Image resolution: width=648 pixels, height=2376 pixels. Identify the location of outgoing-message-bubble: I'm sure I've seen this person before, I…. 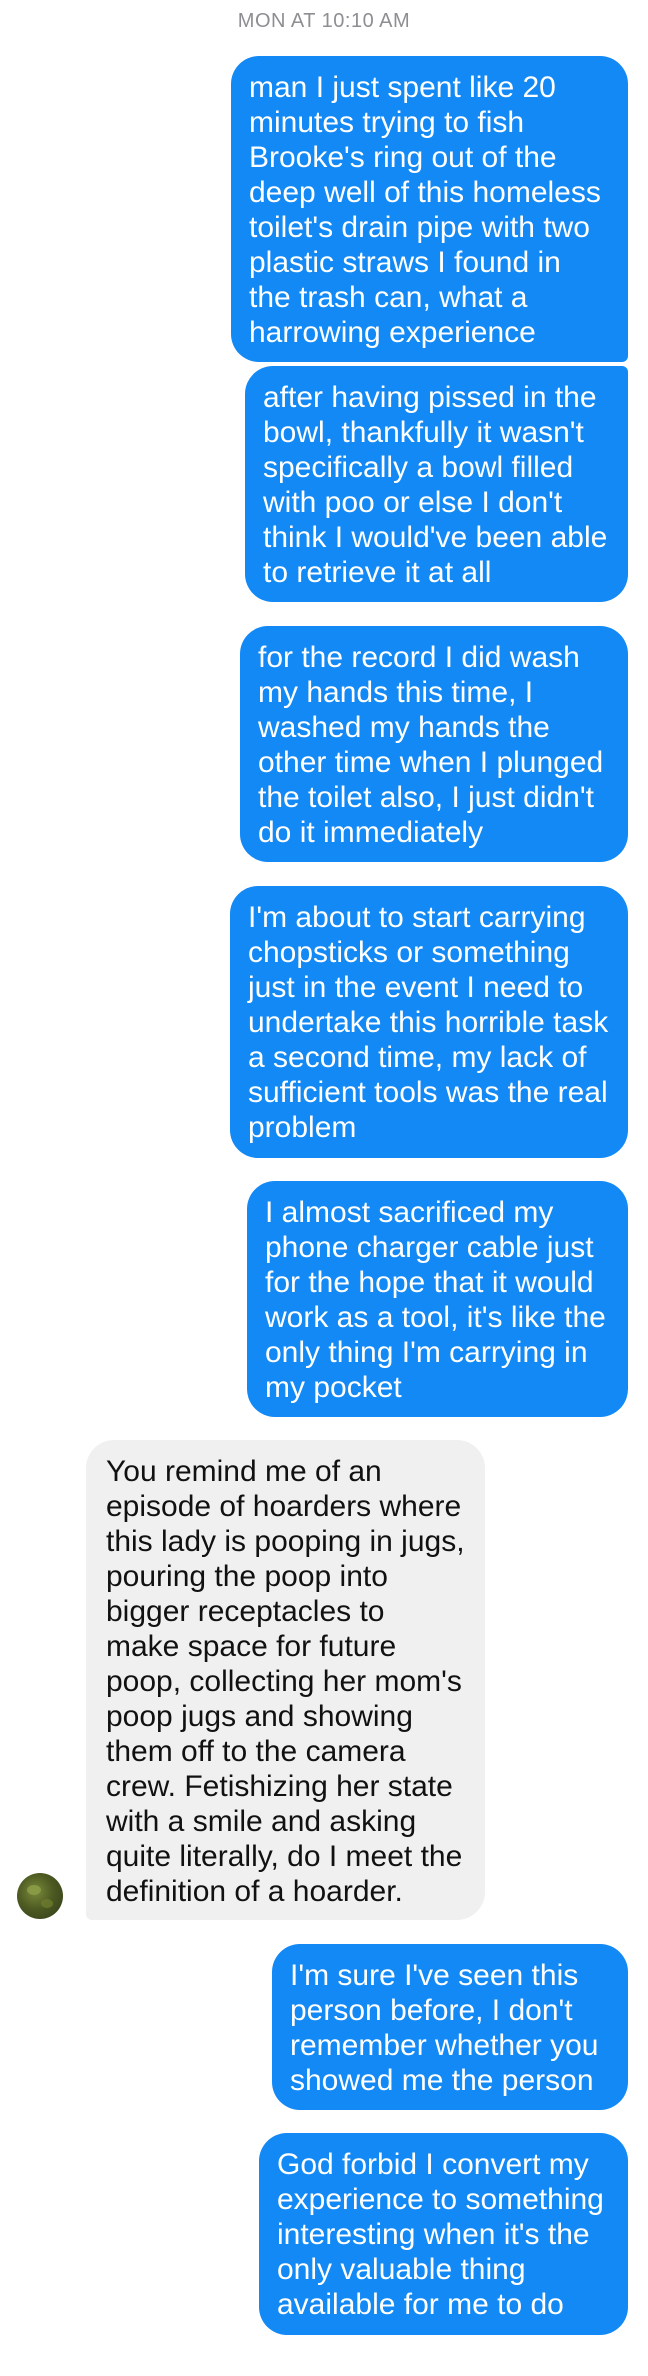
(450, 2027).